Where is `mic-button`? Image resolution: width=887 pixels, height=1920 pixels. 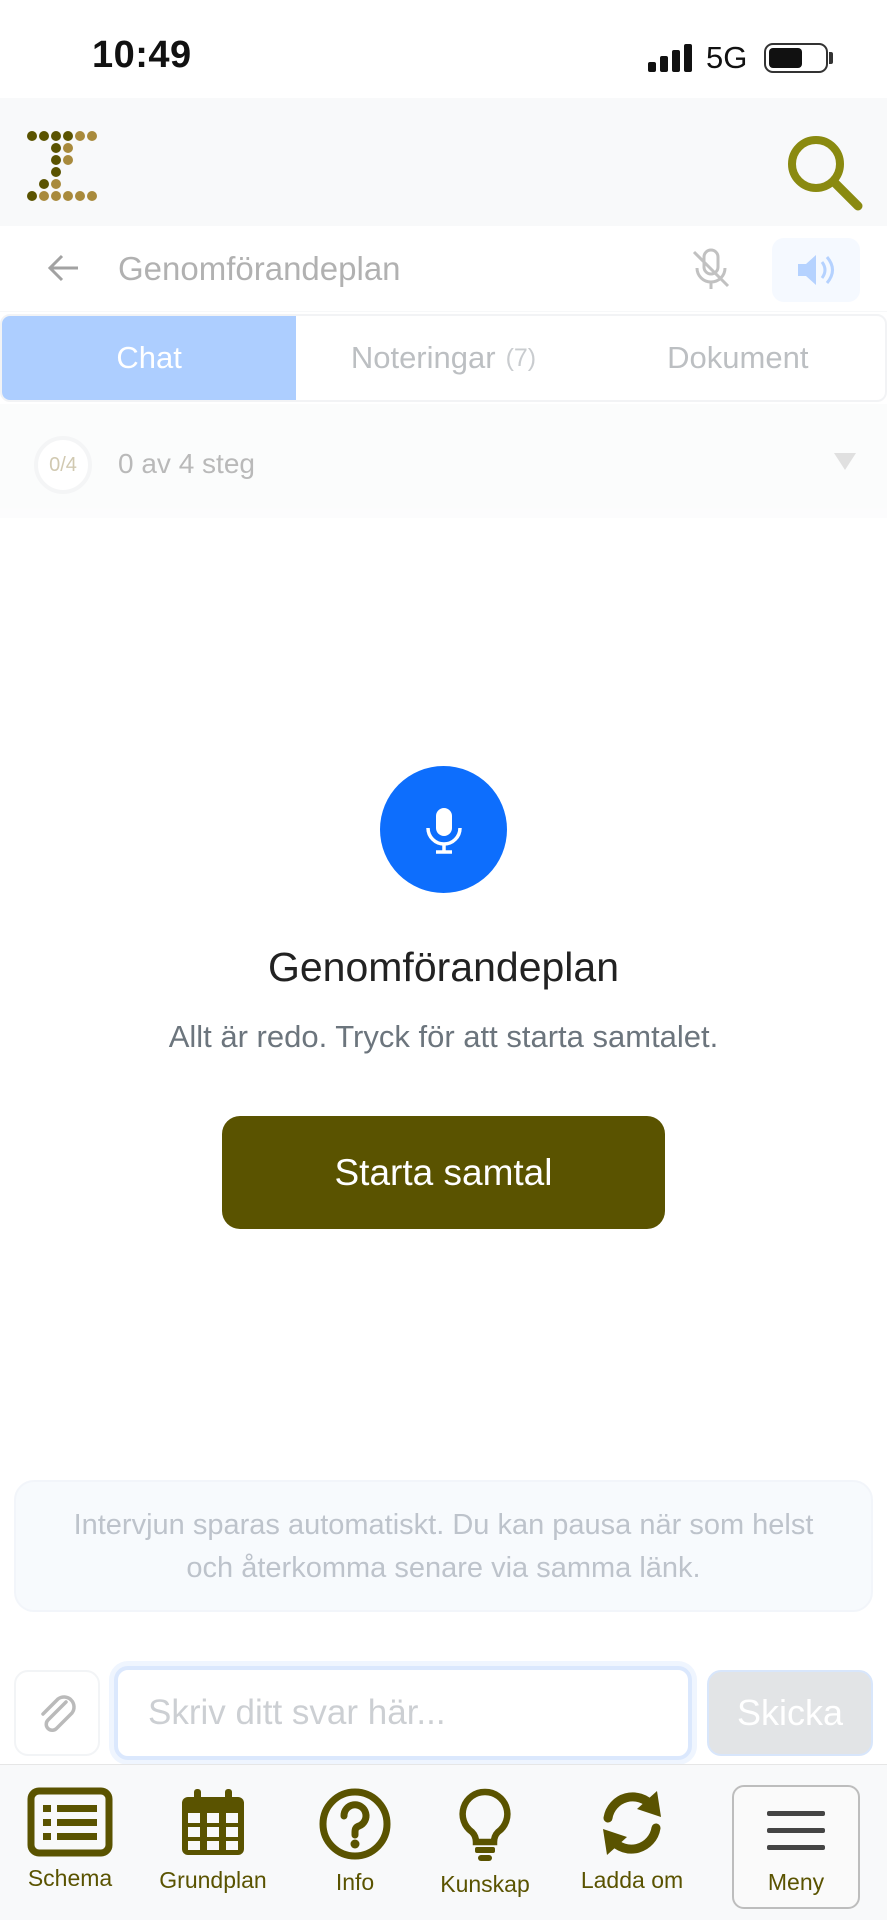
mic-button is located at coordinates (443, 829).